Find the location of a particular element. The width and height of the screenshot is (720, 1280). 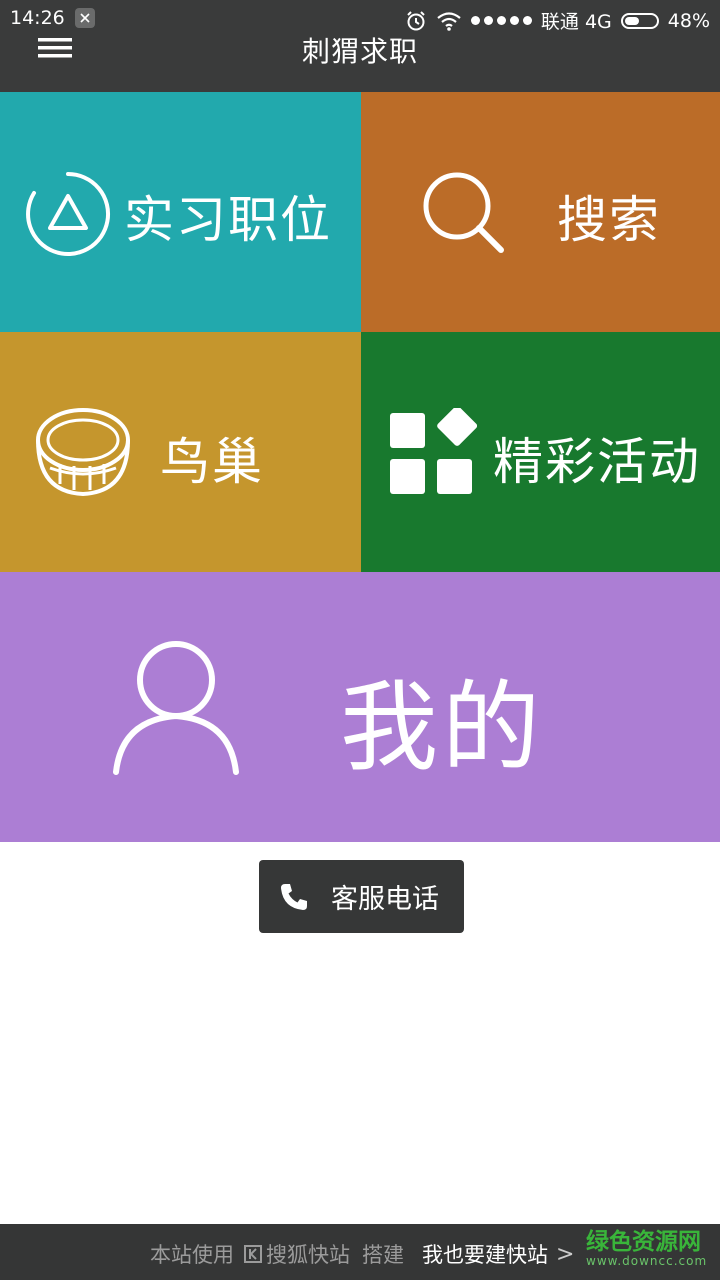

page-title: 刺猬求职 is located at coordinates (359, 51).